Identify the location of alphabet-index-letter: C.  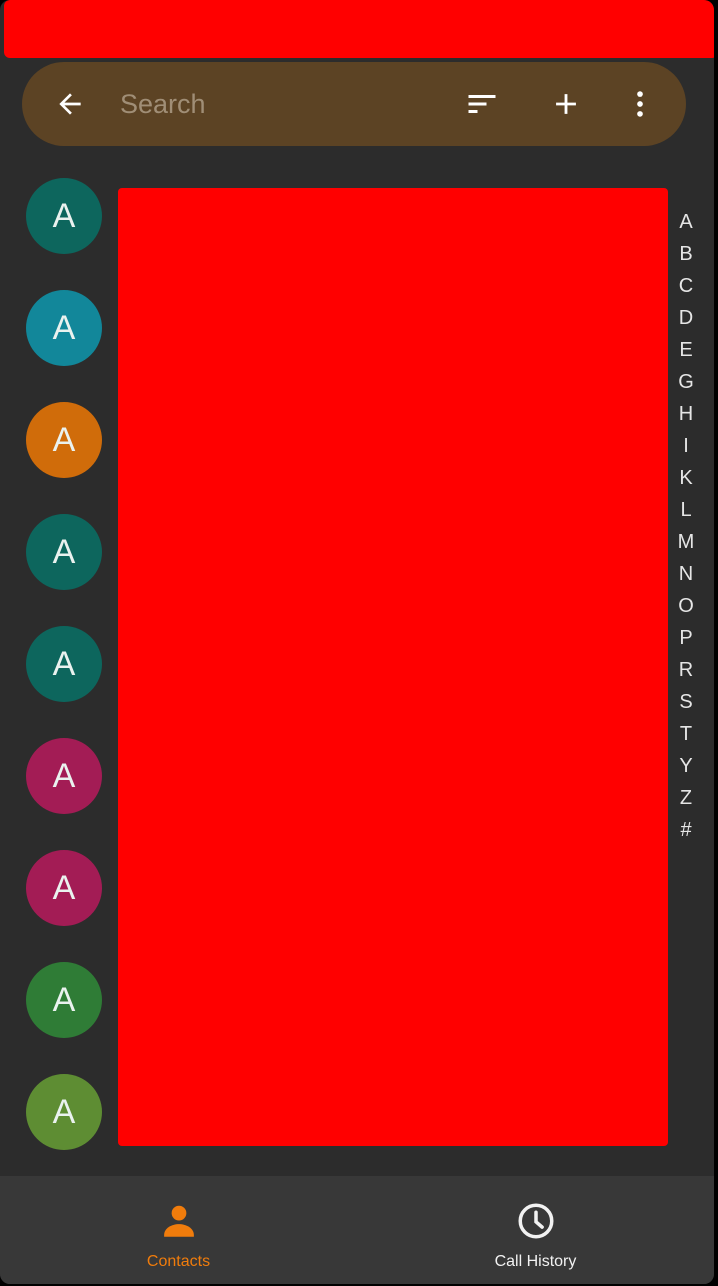
(686, 286).